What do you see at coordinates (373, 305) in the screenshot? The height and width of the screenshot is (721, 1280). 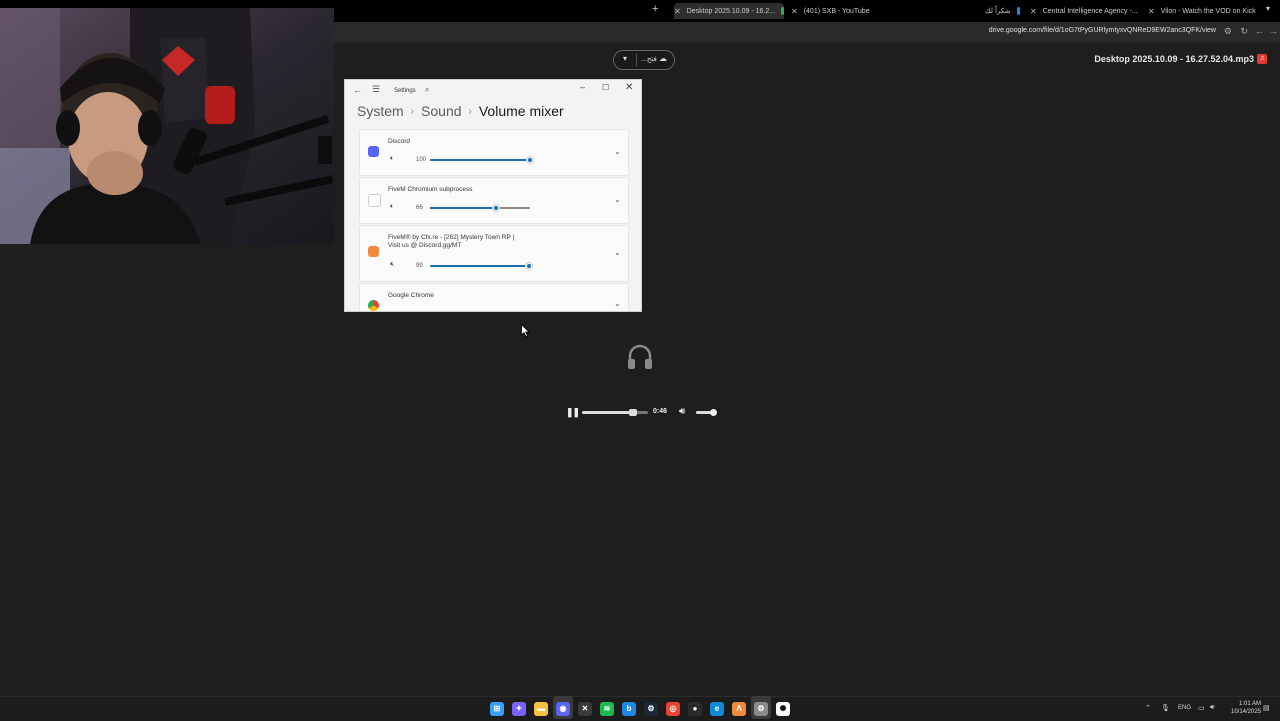 I see `chrome-icon` at bounding box center [373, 305].